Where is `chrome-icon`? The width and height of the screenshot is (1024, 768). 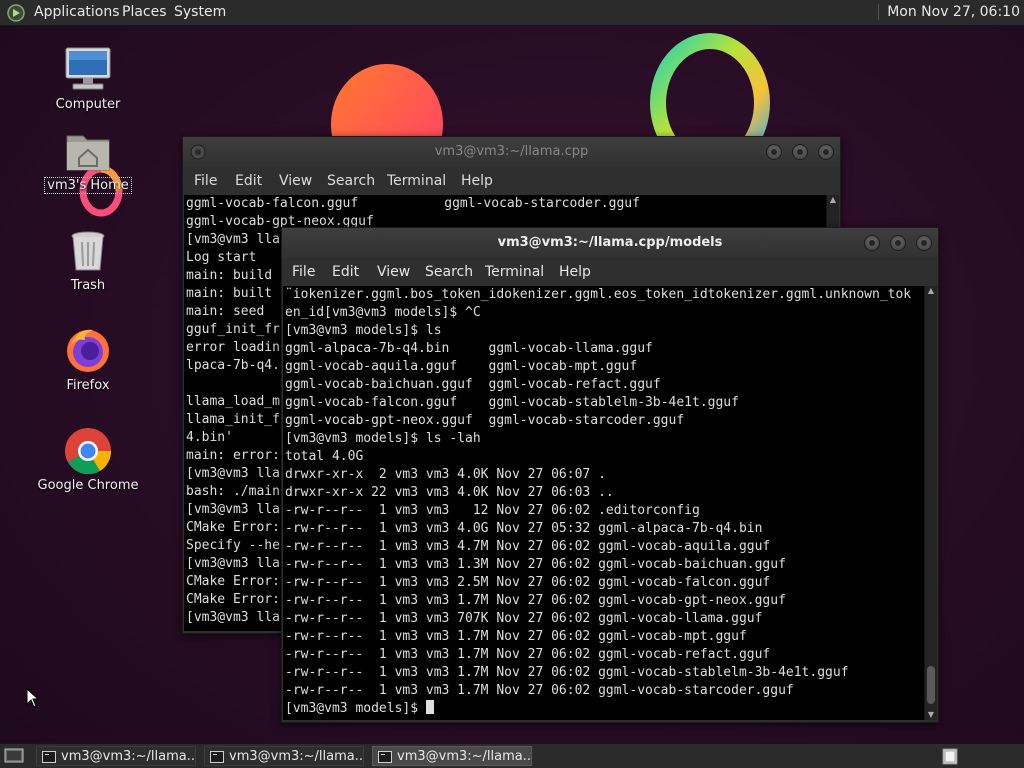
chrome-icon is located at coordinates (88, 451).